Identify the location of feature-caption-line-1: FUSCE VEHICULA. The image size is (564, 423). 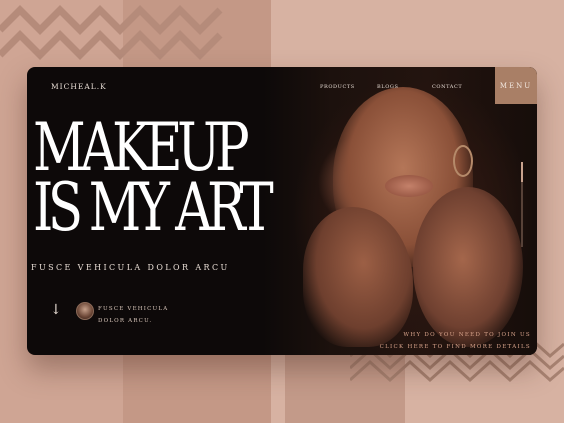
(133, 309).